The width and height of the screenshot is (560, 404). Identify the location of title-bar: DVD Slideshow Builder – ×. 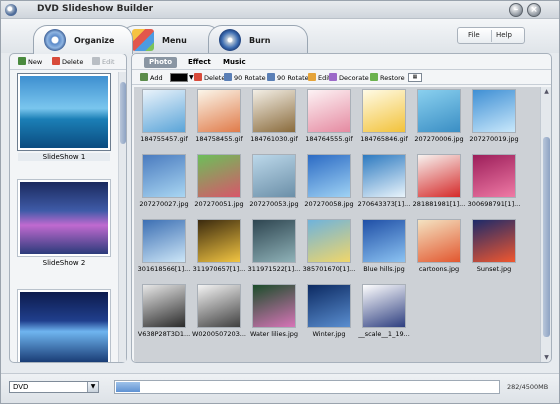
(280, 10).